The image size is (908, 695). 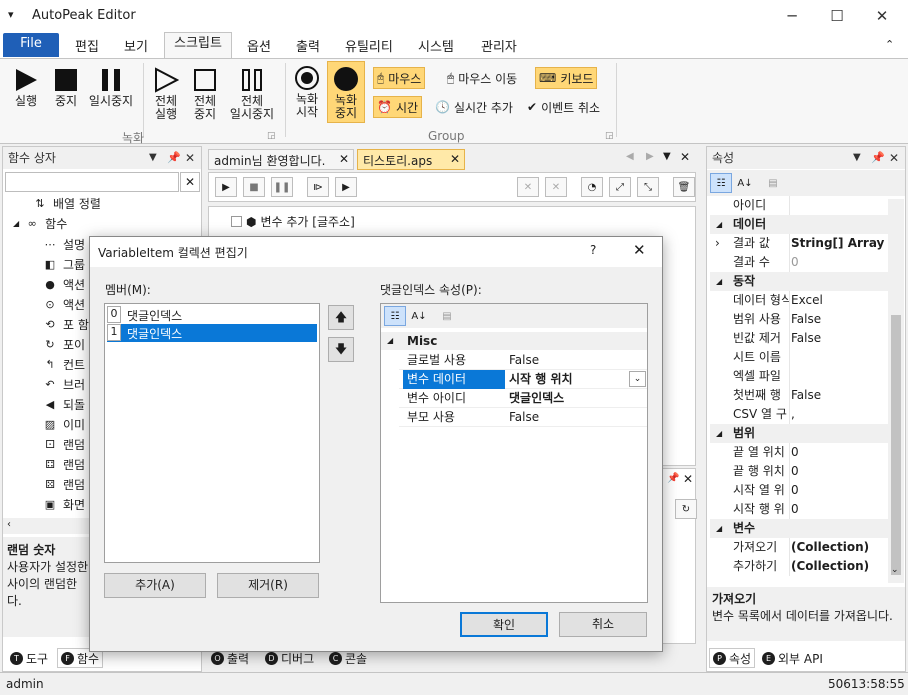 What do you see at coordinates (64, 245) in the screenshot?
I see `tree-item: ⋯ 설명` at bounding box center [64, 245].